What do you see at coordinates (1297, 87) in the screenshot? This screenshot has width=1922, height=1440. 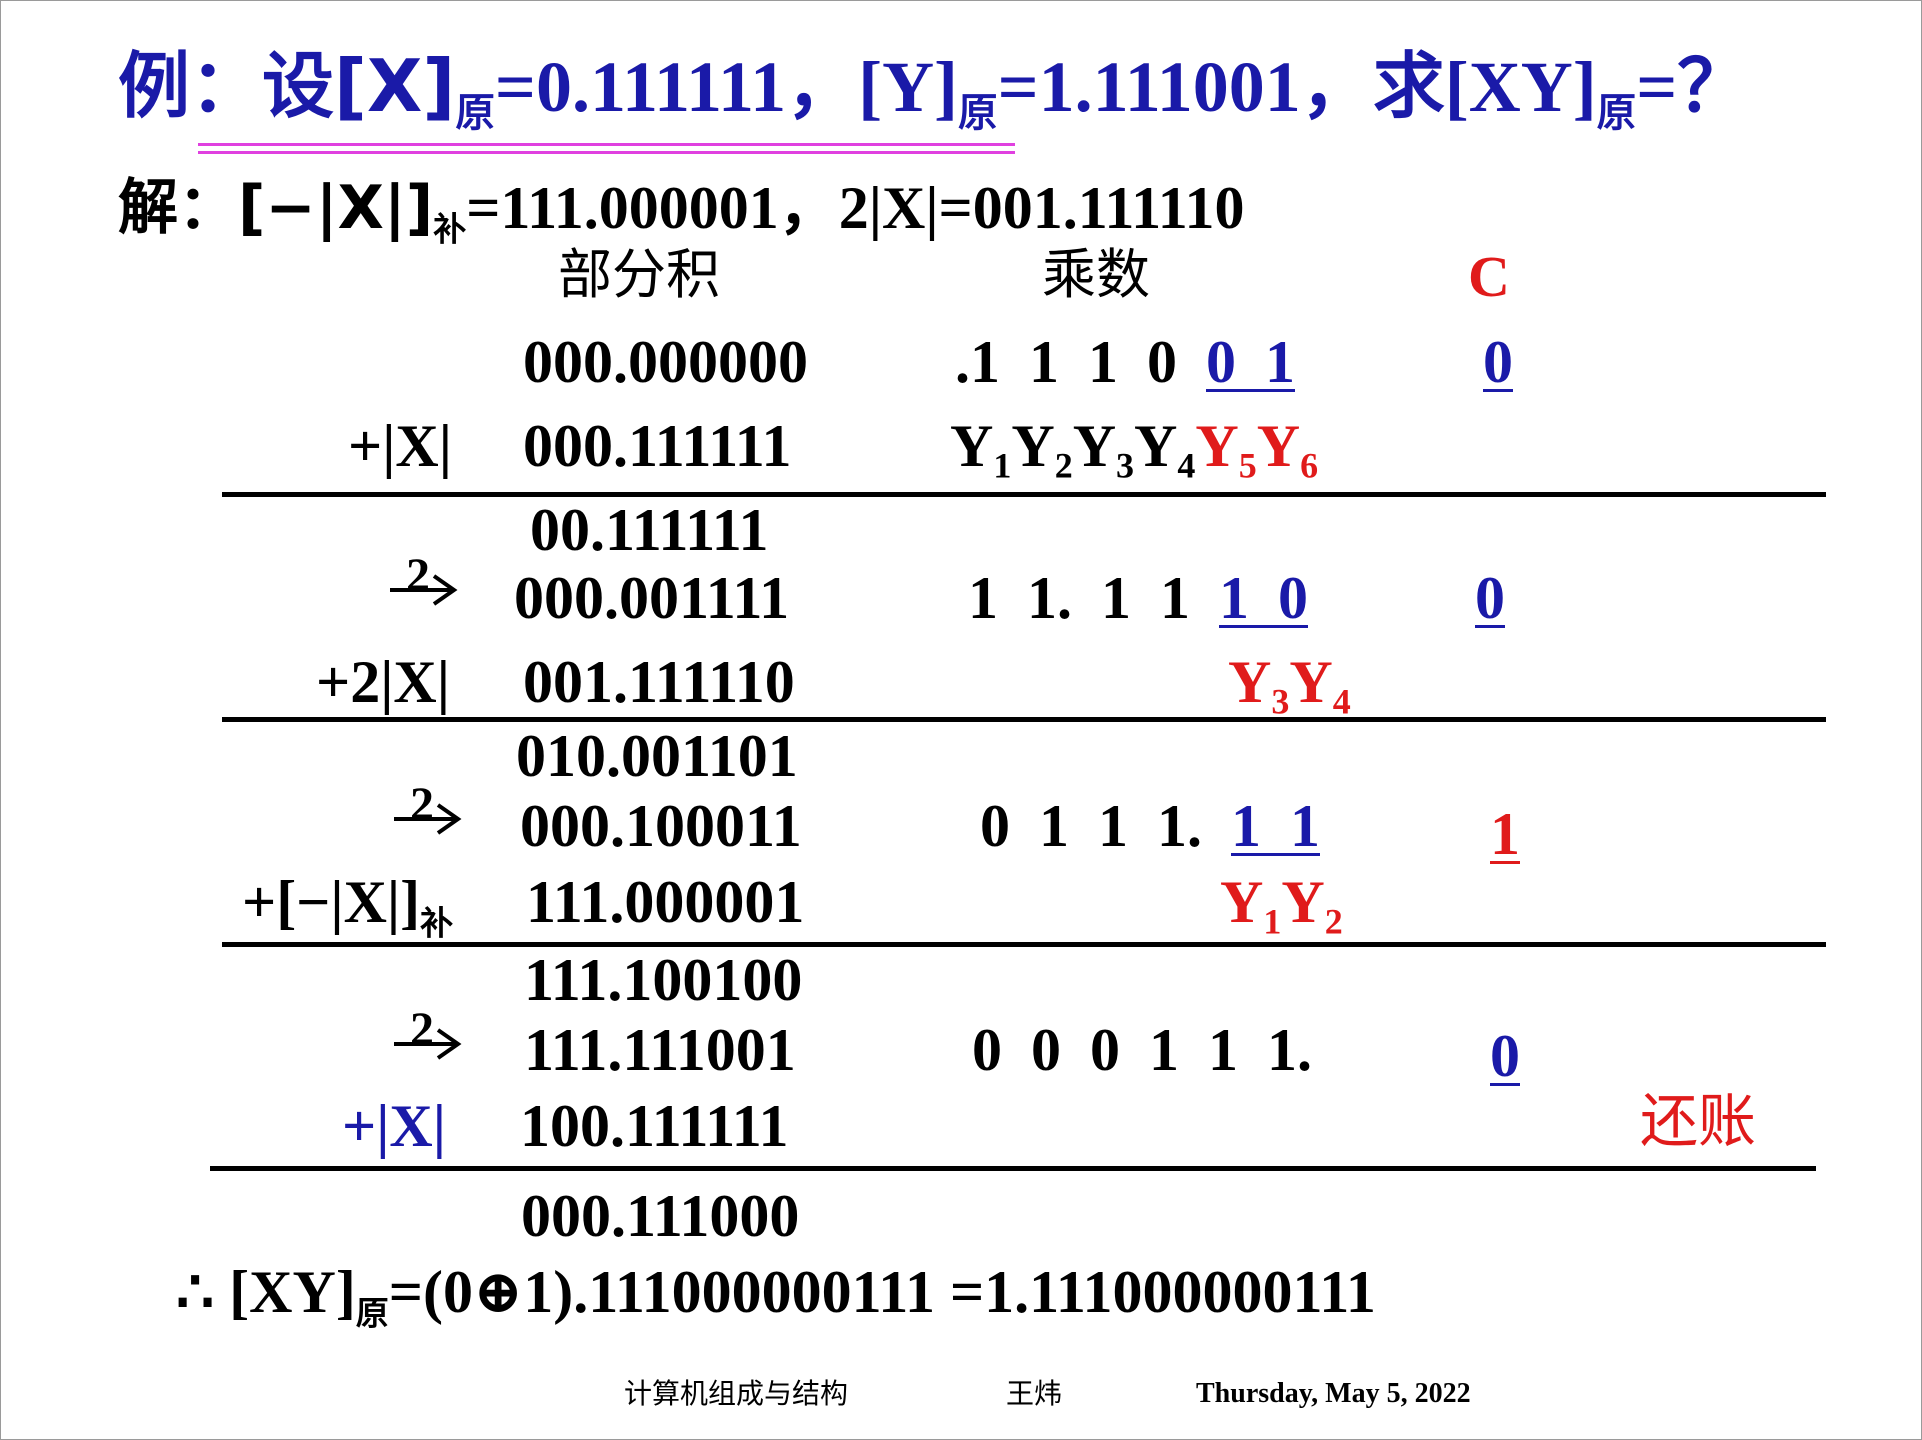 I see `title-part-3: =1.111001，求[XY]` at bounding box center [1297, 87].